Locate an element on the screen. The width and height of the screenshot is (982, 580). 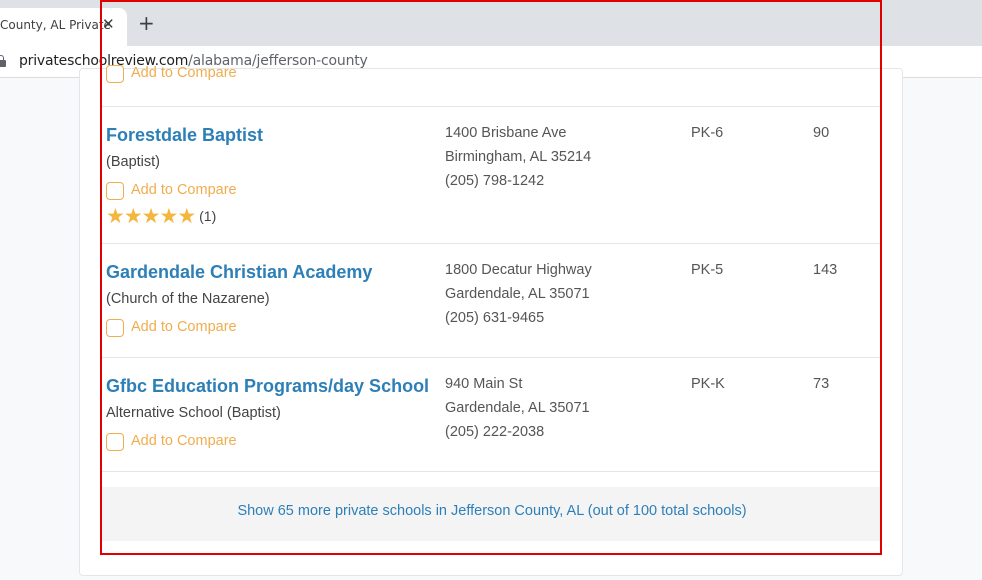
rating-stars: ★★★★★ (1) is located at coordinates (161, 216).